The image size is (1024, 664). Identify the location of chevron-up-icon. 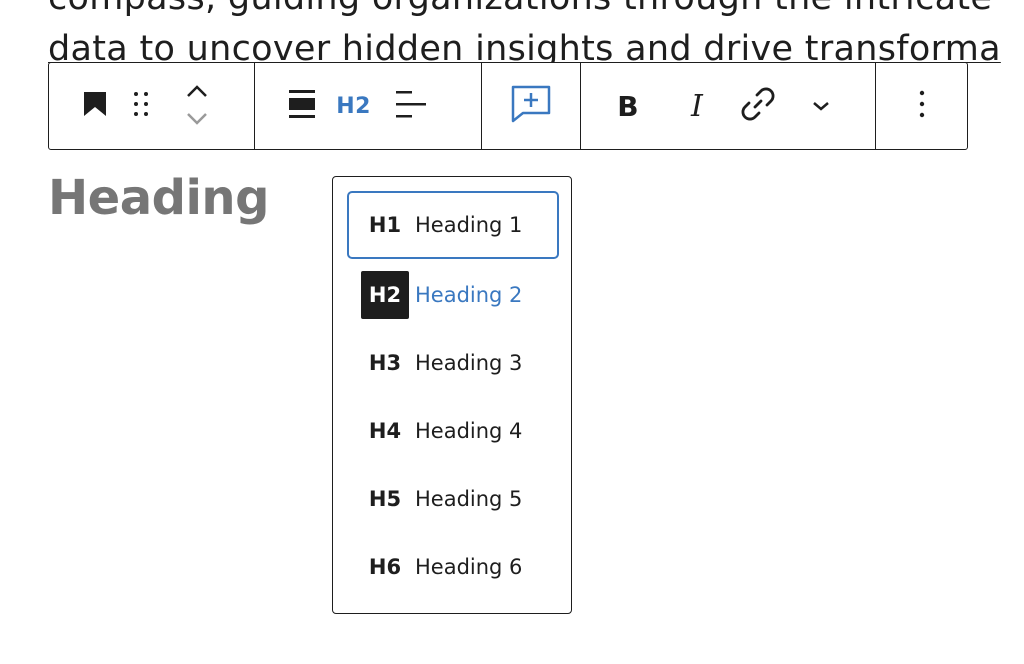
(197, 92).